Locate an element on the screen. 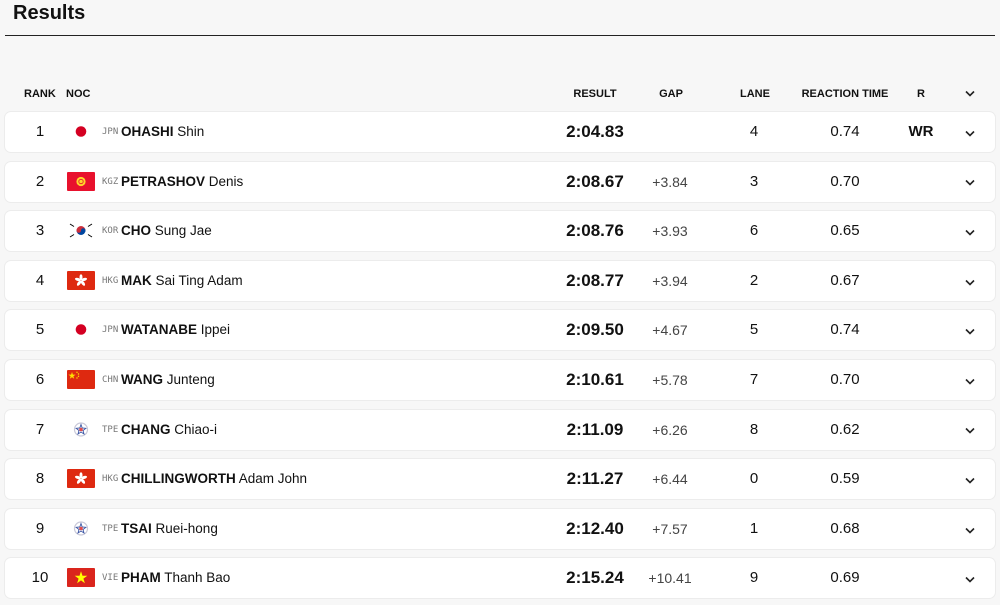 The height and width of the screenshot is (605, 1000). athlete-name: PETRASHOV Denis is located at coordinates (182, 182).